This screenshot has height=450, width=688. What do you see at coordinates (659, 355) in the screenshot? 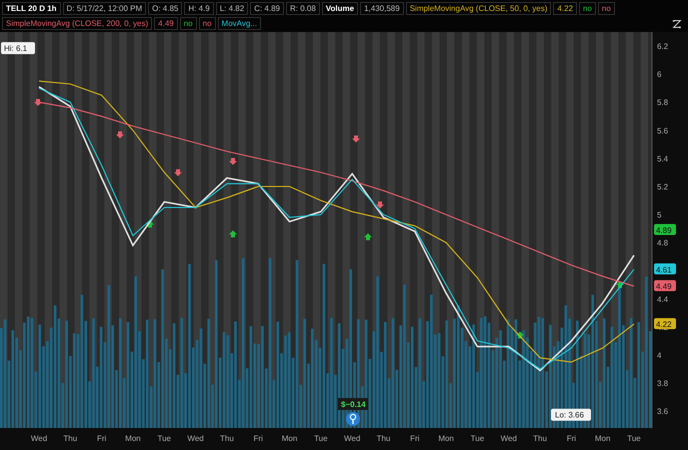
I see `price-axis-label: 4` at bounding box center [659, 355].